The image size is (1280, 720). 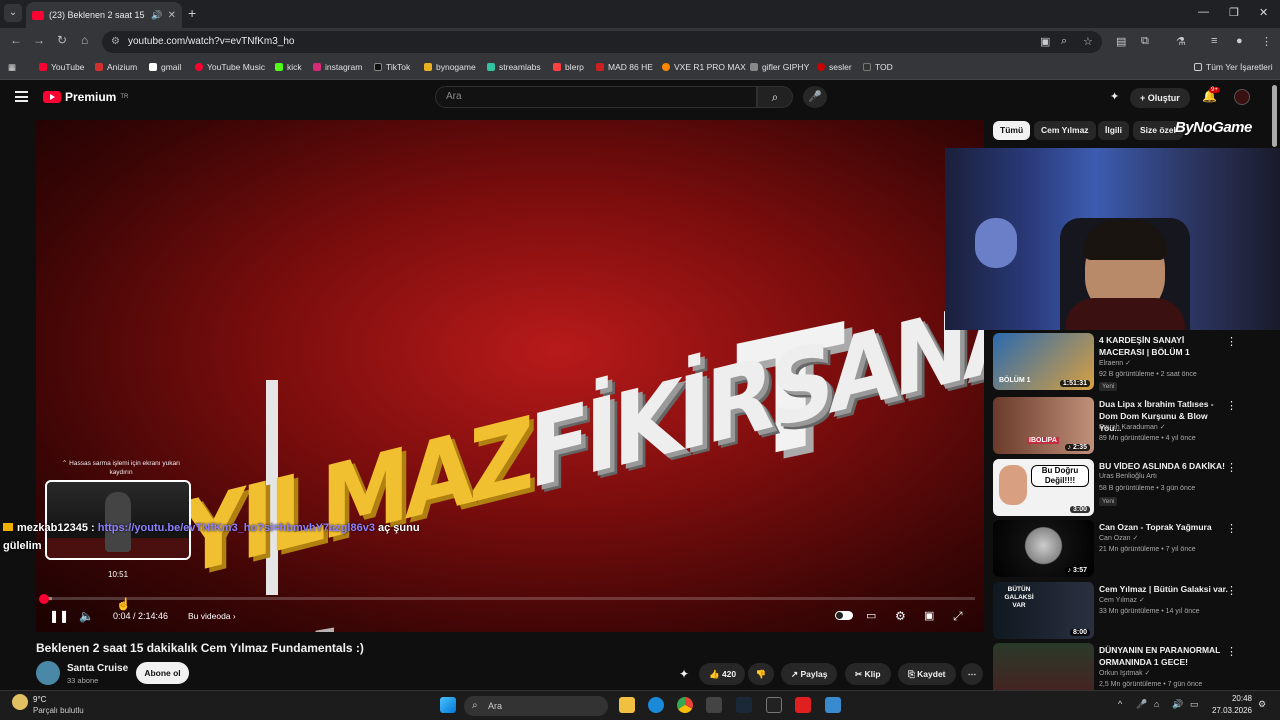 What do you see at coordinates (1065, 130) in the screenshot?
I see `chip-cem-yilmaz: Cem Yılmaz` at bounding box center [1065, 130].